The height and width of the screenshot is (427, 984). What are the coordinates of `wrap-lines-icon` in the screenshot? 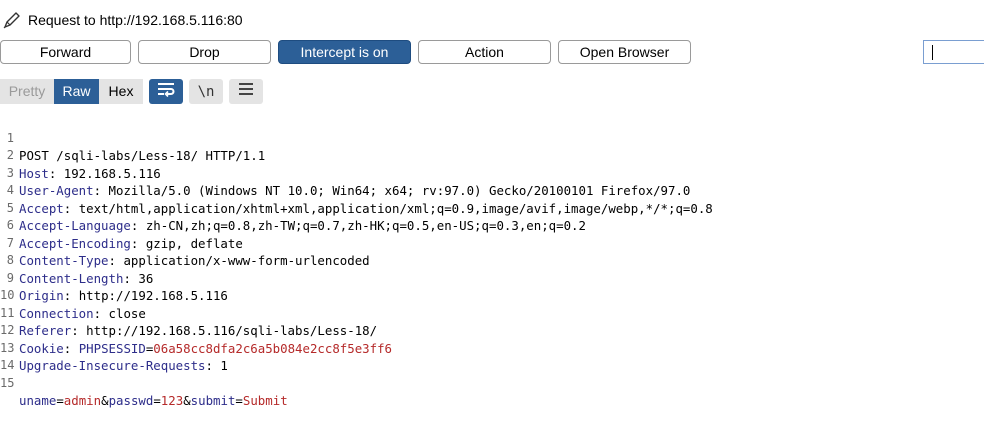 It's located at (166, 91).